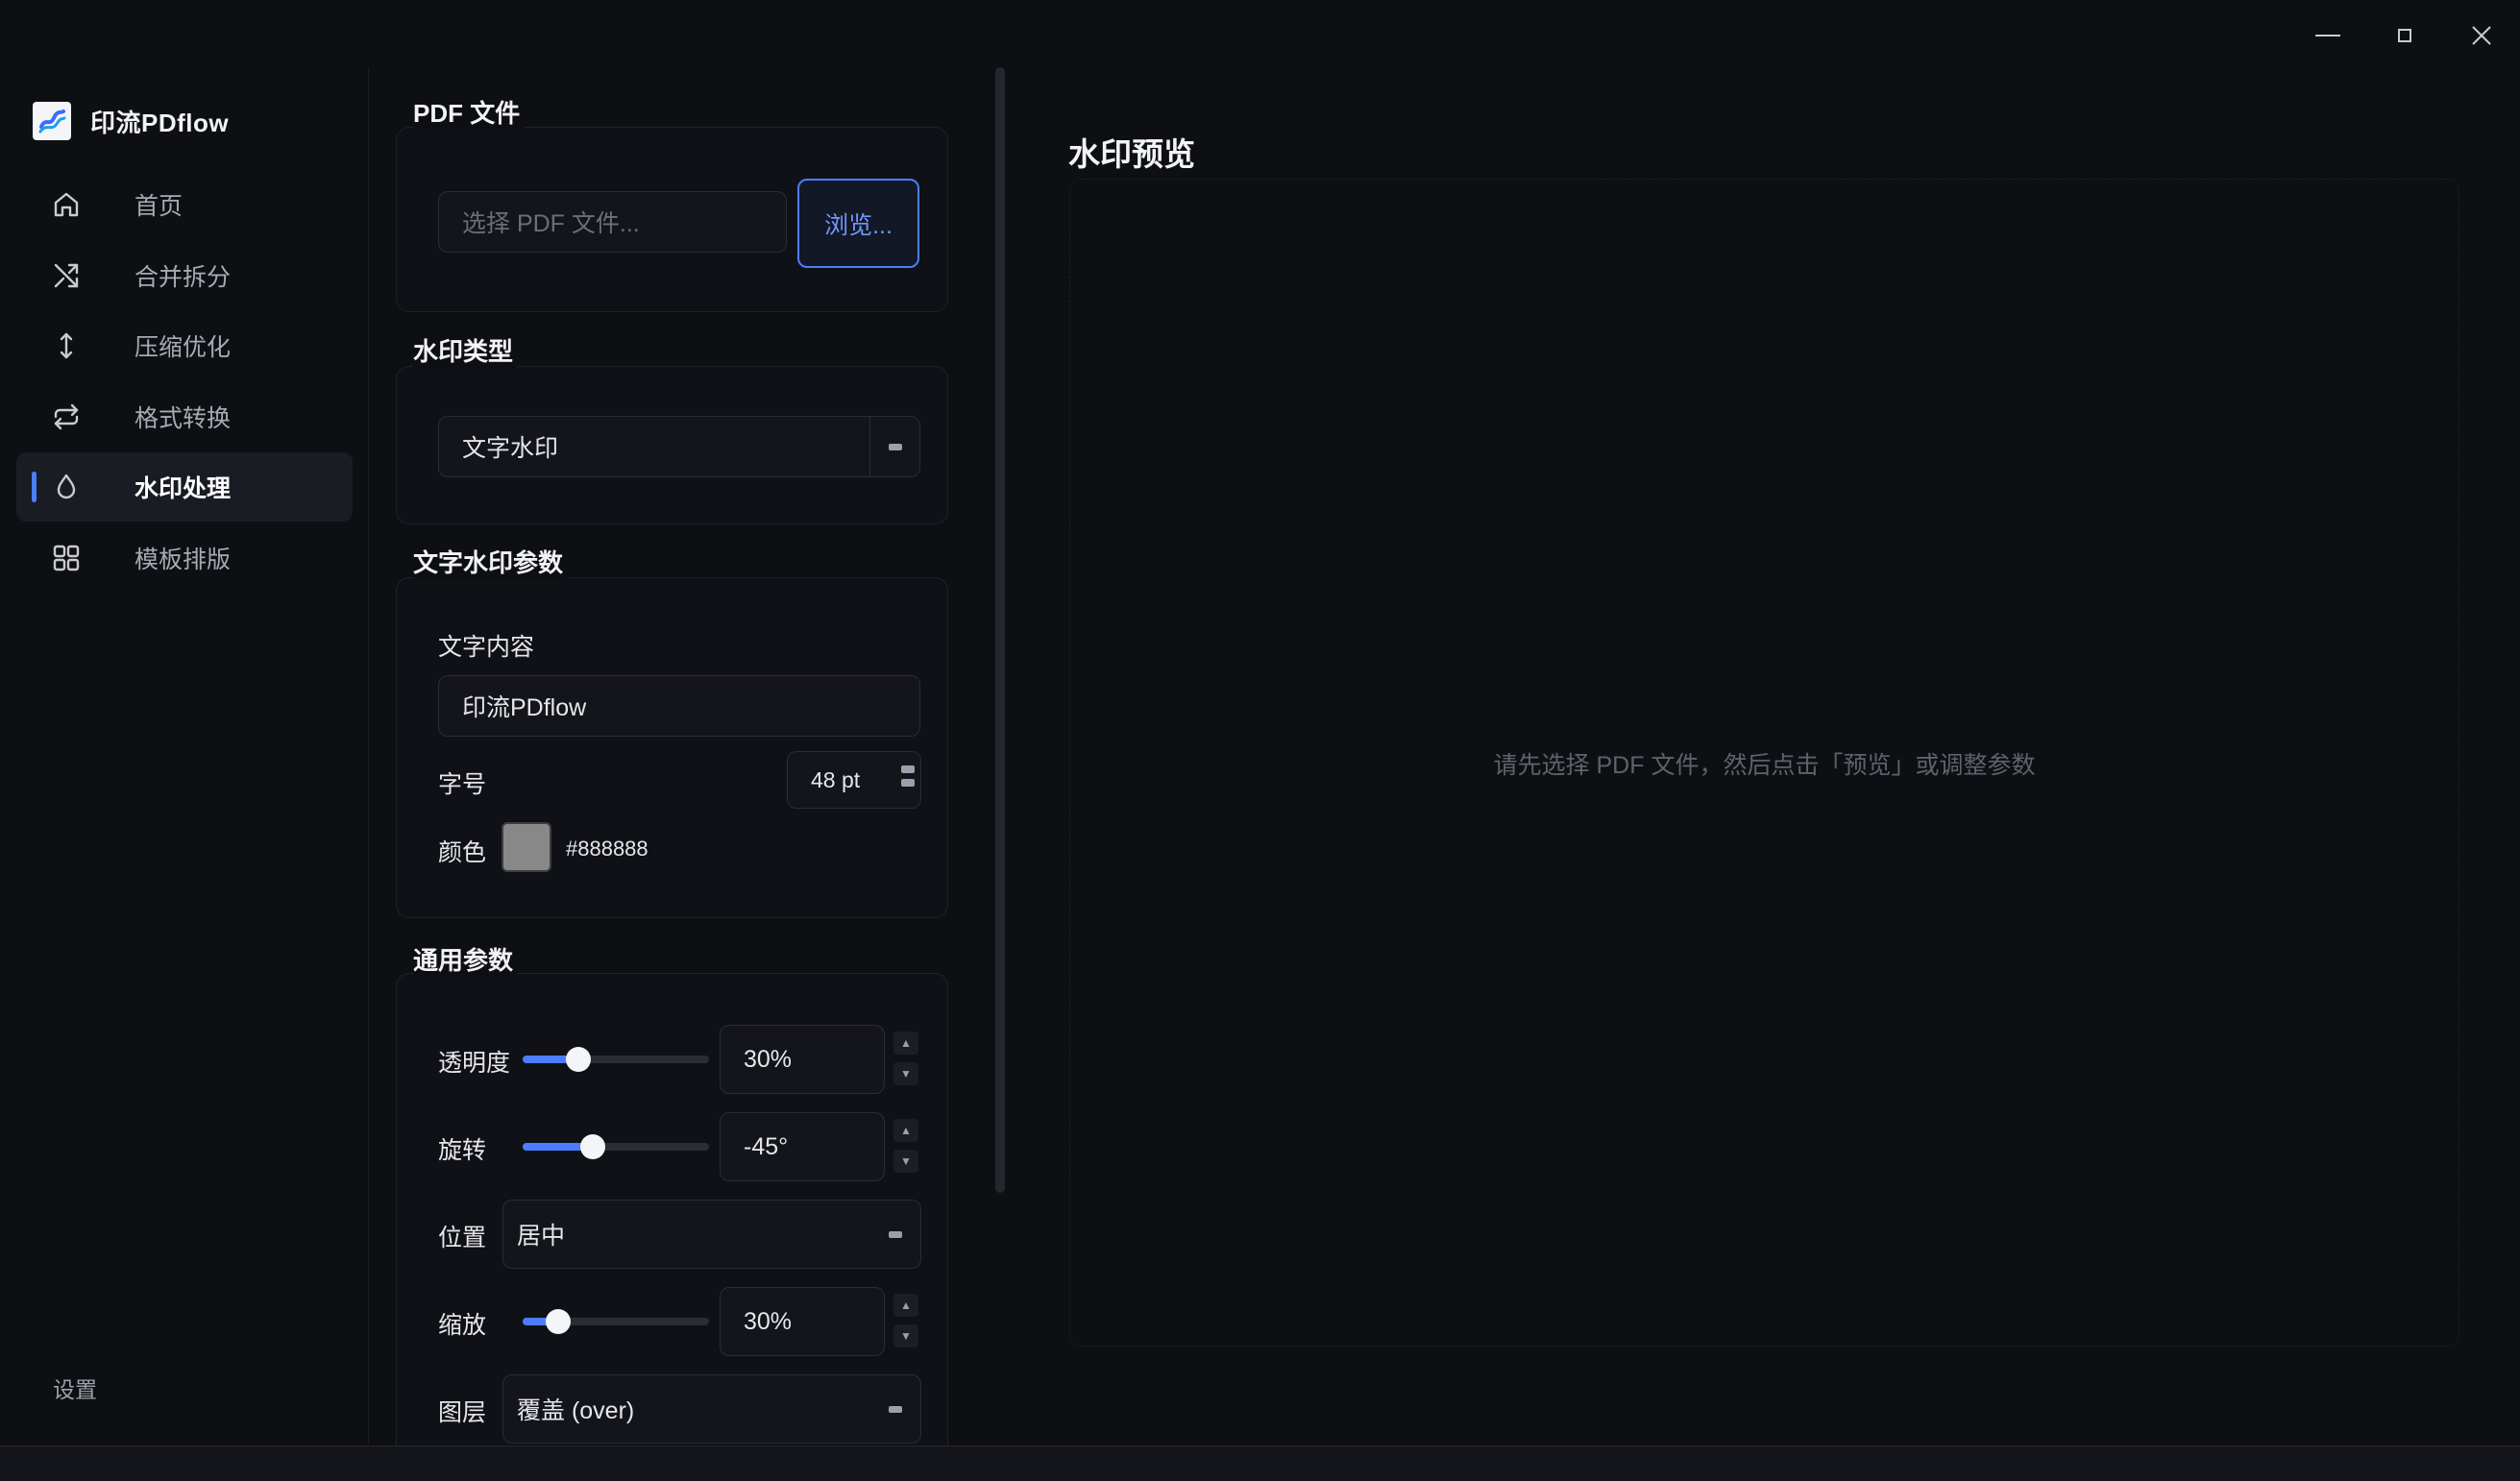 The image size is (2520, 1481). I want to click on brand: 印流PDflow, so click(131, 121).